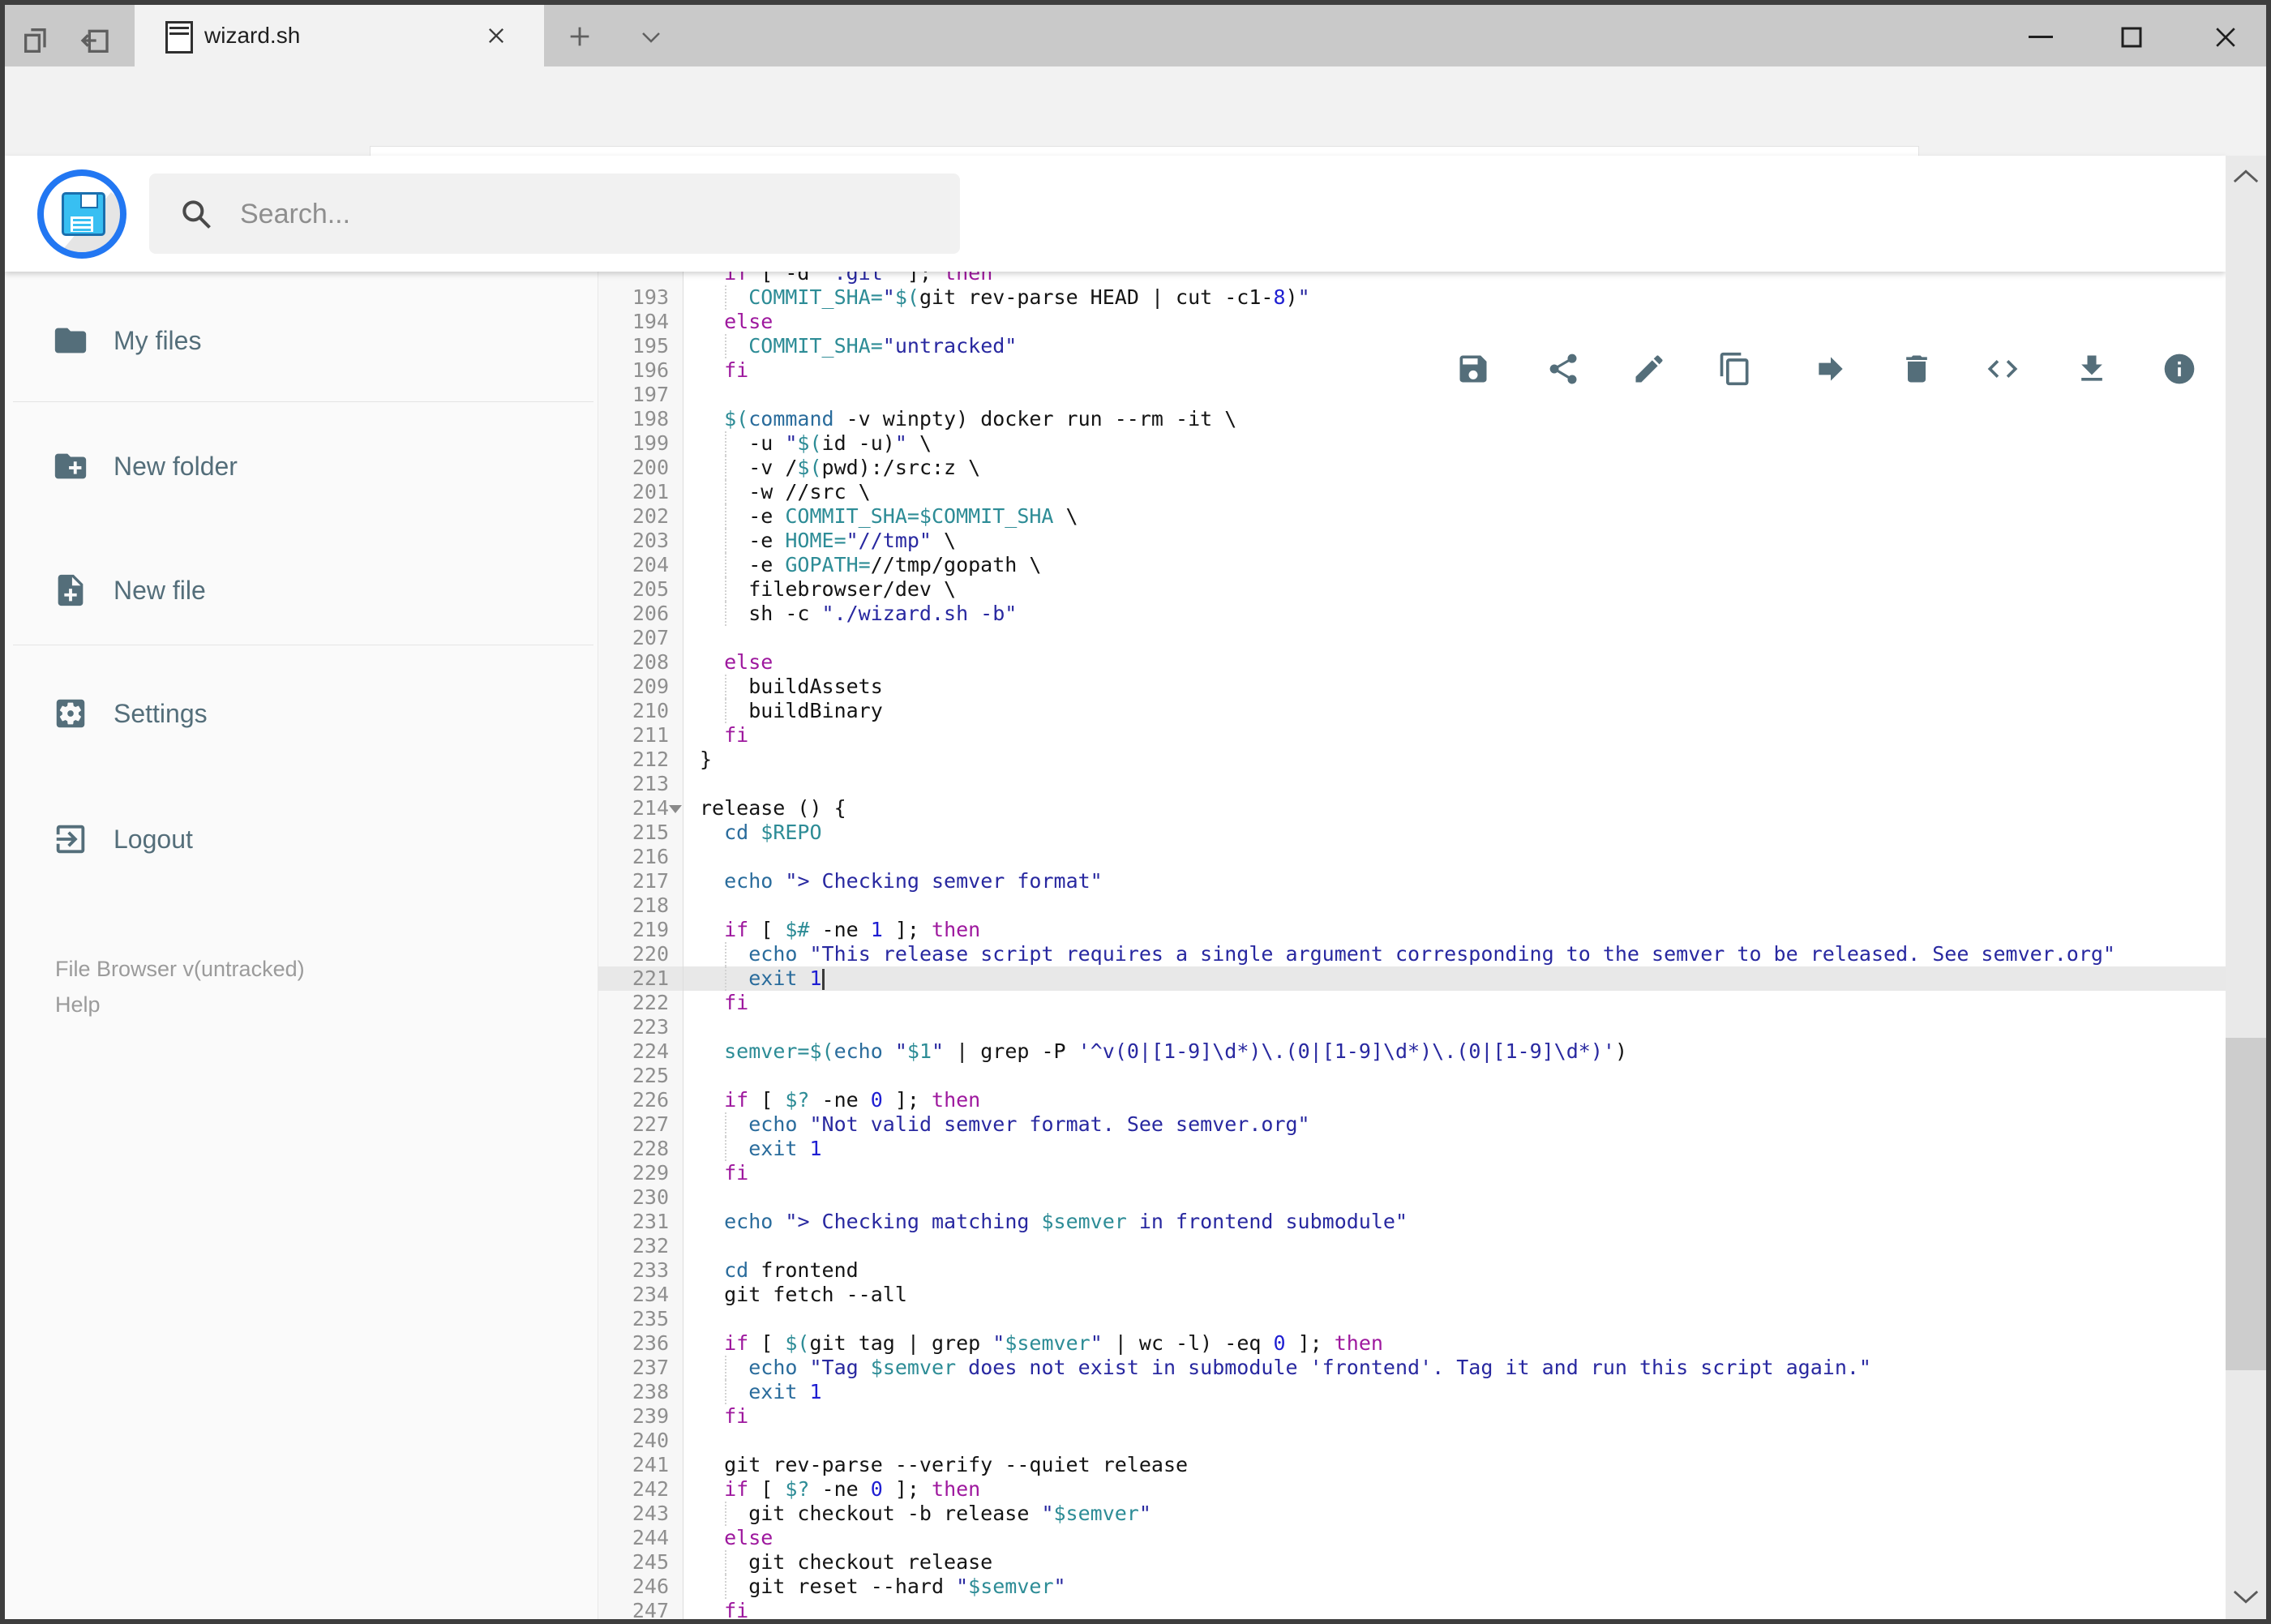 Image resolution: width=2271 pixels, height=1624 pixels. I want to click on scrollbar-thumb, so click(2246, 1204).